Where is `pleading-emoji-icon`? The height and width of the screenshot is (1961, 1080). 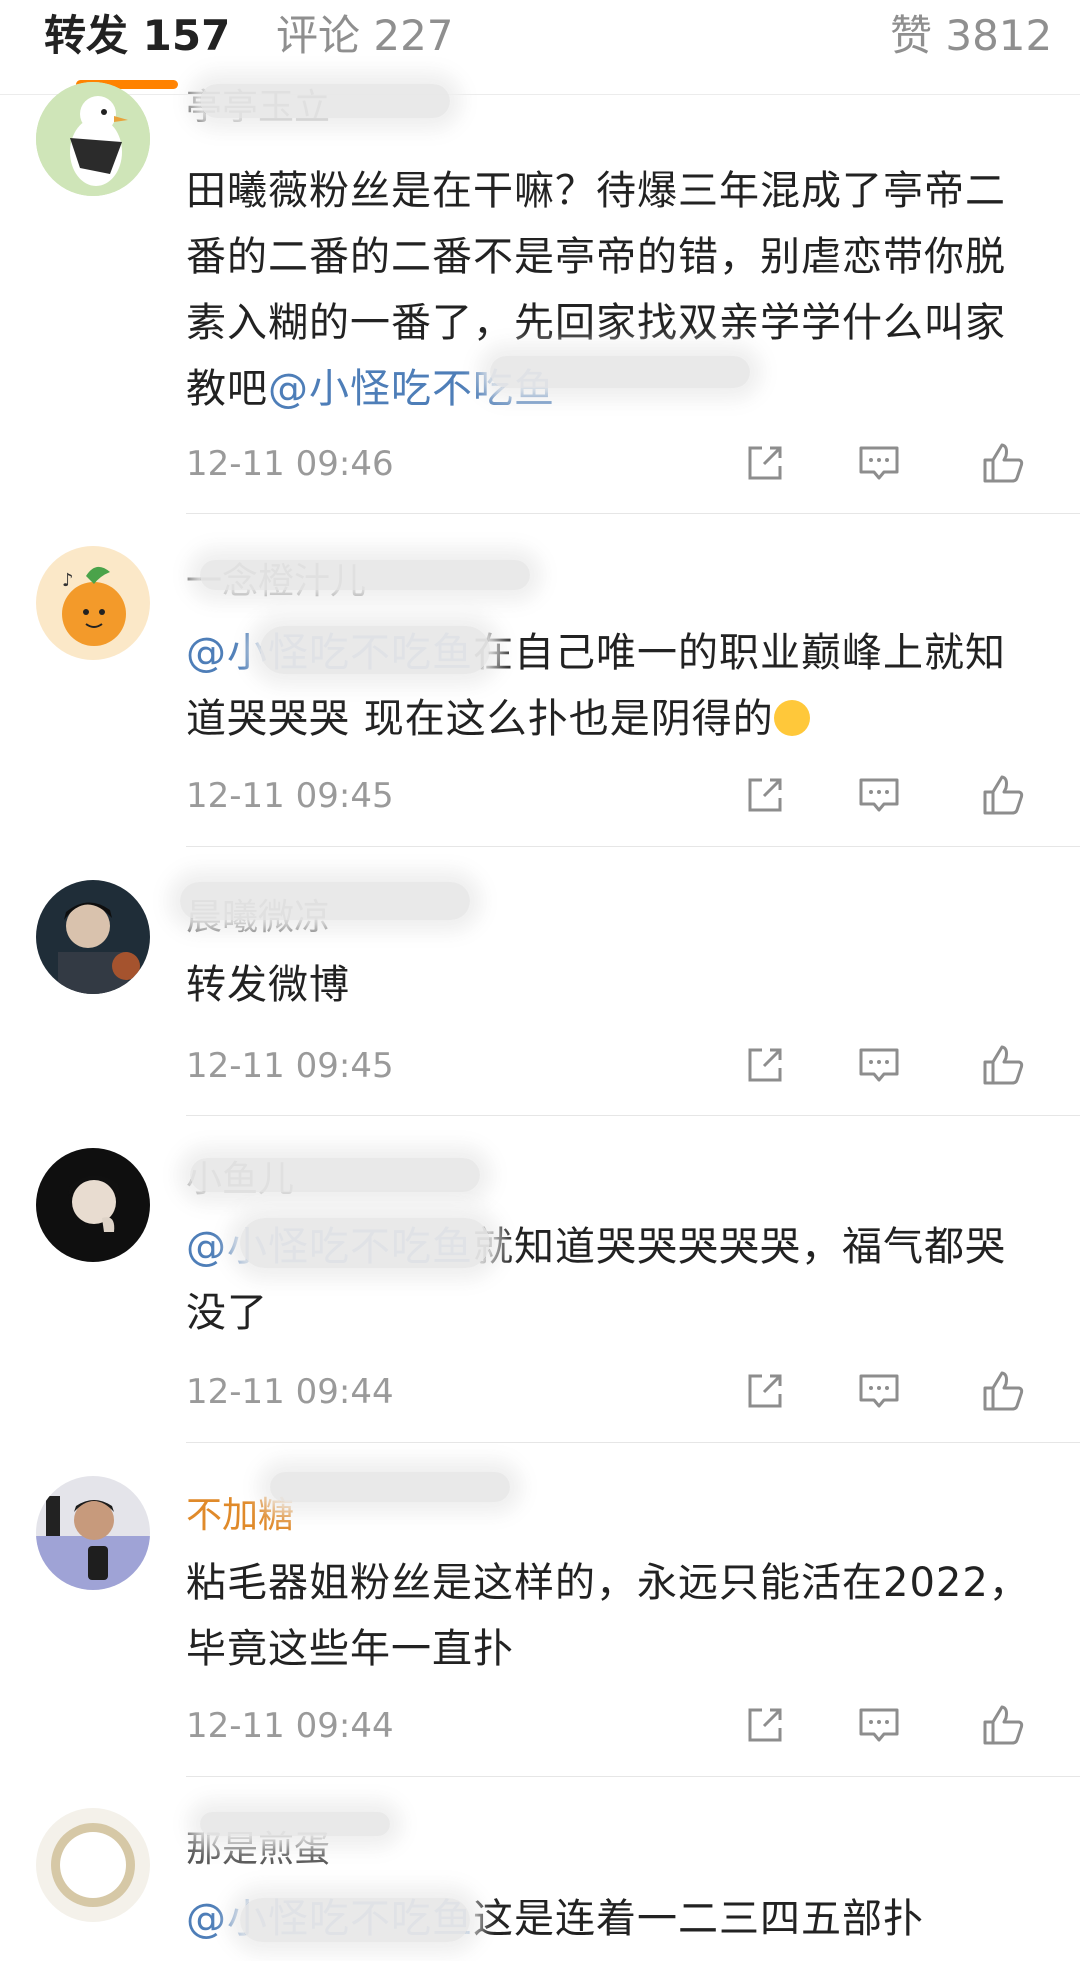
pleading-emoji-icon is located at coordinates (791, 718).